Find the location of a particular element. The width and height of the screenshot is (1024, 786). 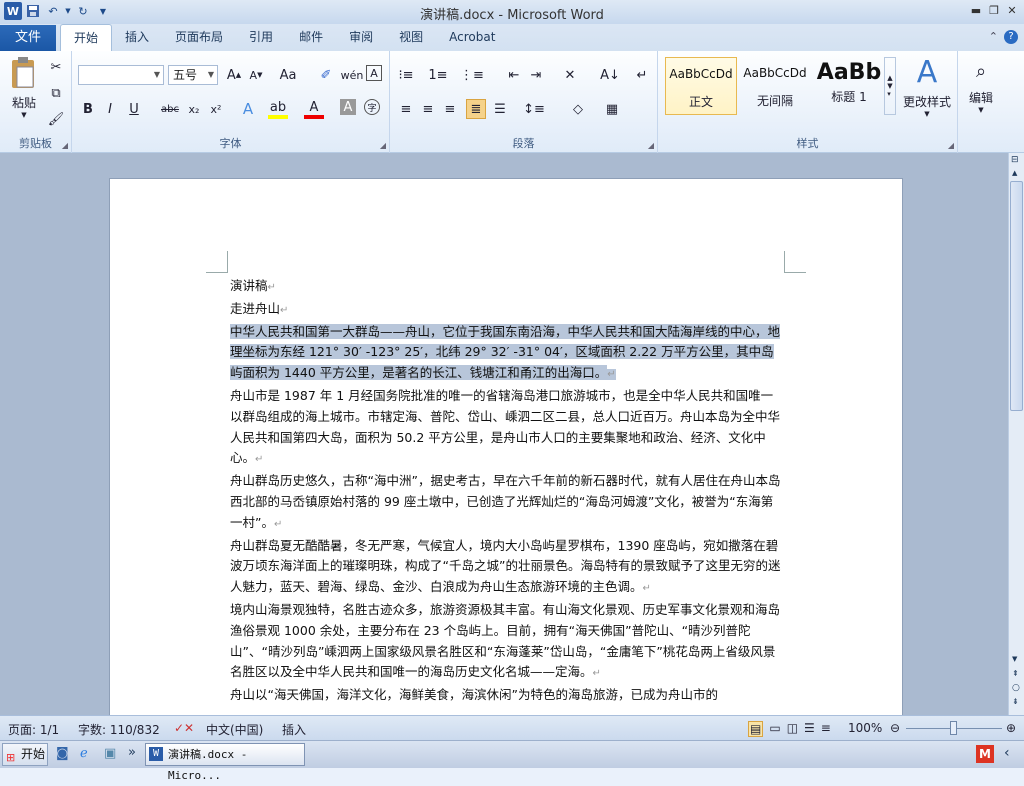

chinese-layout-icon: ✕ is located at coordinates (570, 75).